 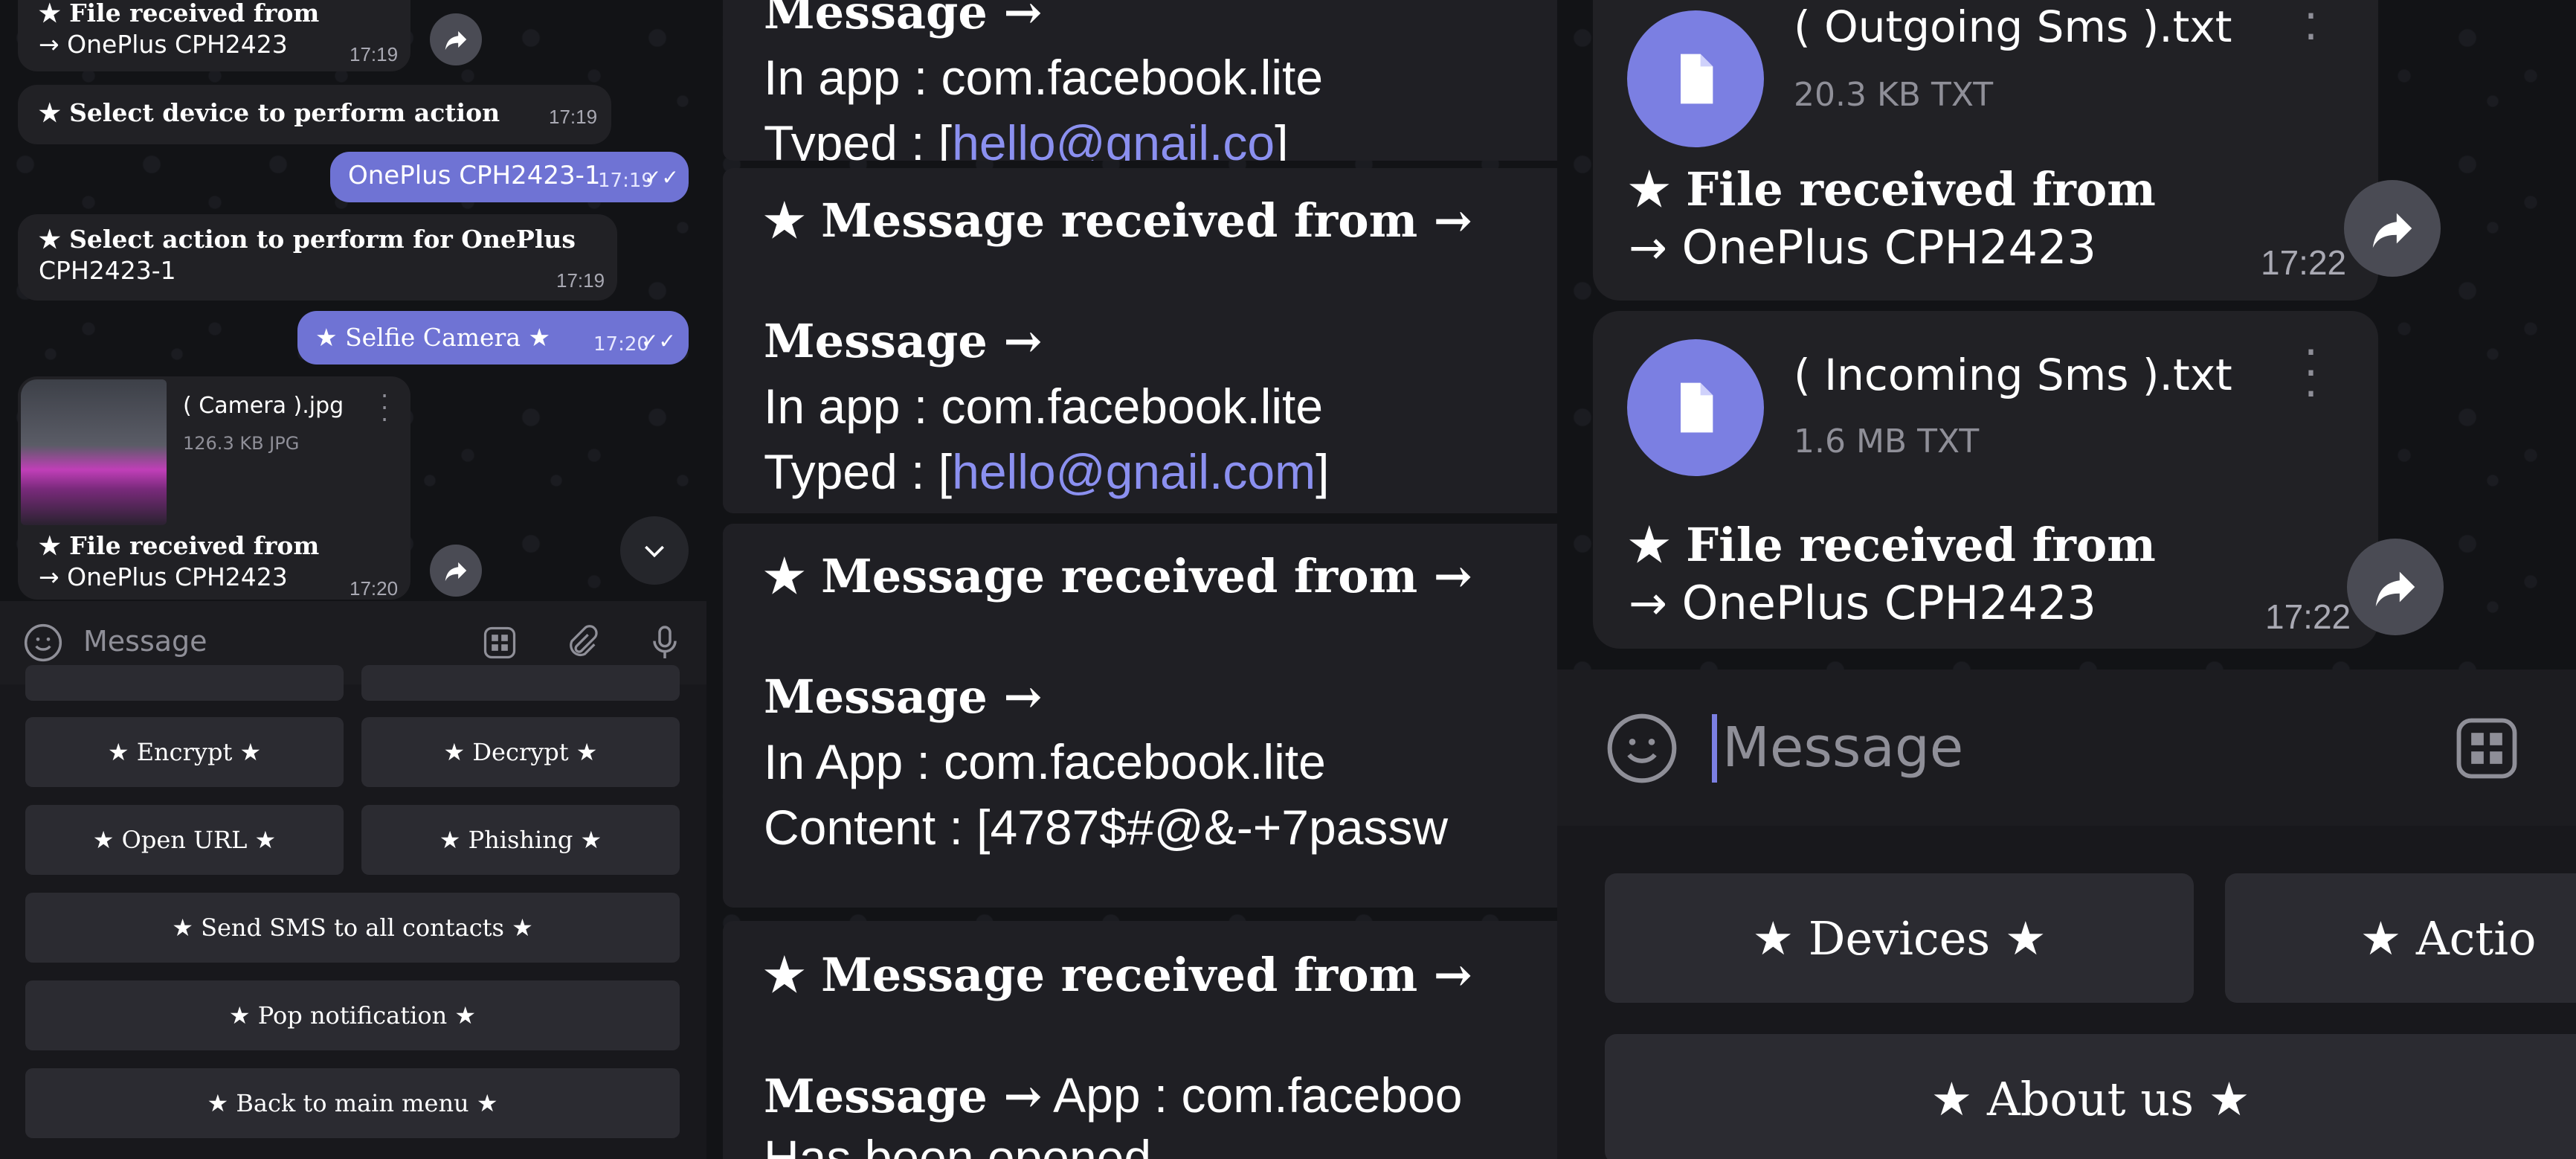 I want to click on select-device-message: ★ Select device to perform action 17:19, so click(x=314, y=114).